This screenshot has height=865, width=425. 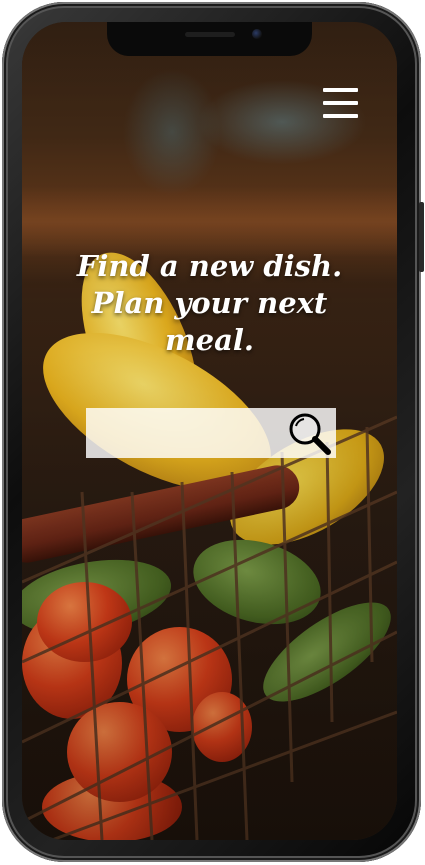 I want to click on side-button, so click(x=421, y=237).